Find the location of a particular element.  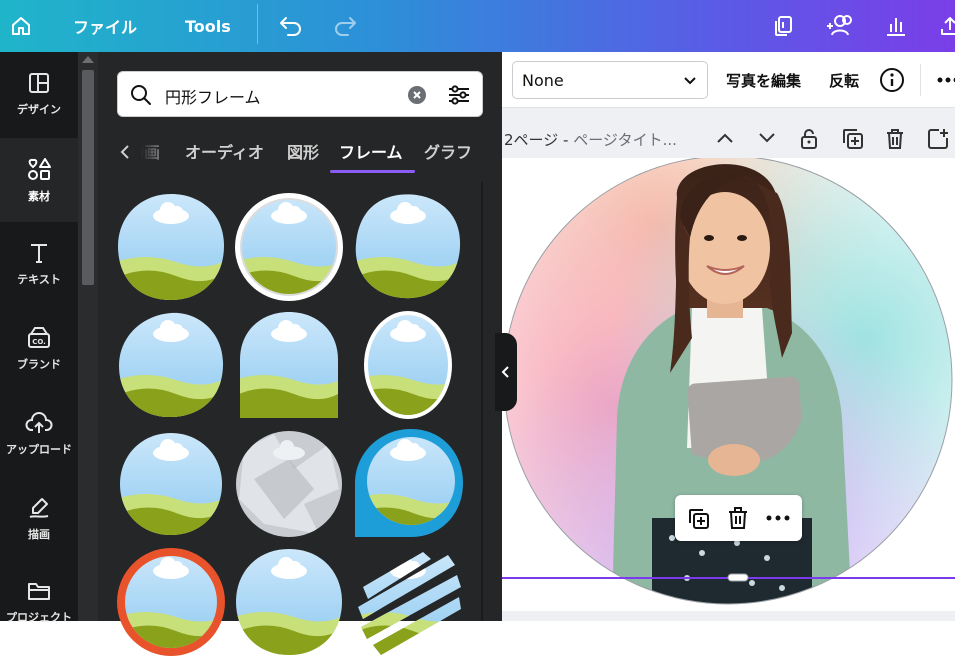

info-icon is located at coordinates (892, 80).